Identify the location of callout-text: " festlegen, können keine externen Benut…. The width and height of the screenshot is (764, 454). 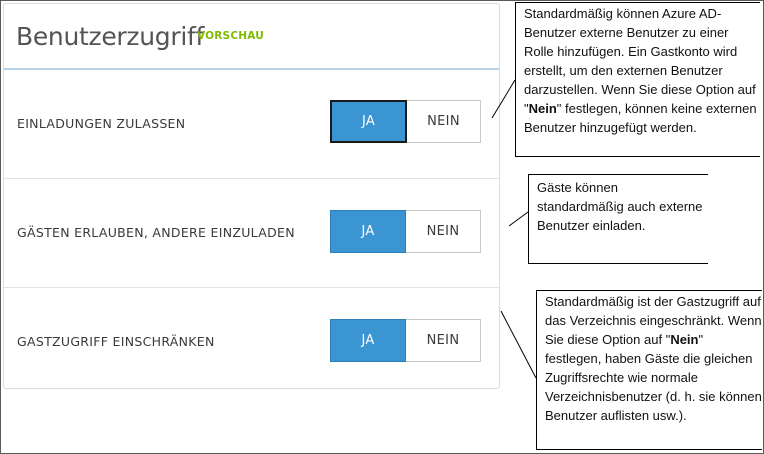
(640, 118).